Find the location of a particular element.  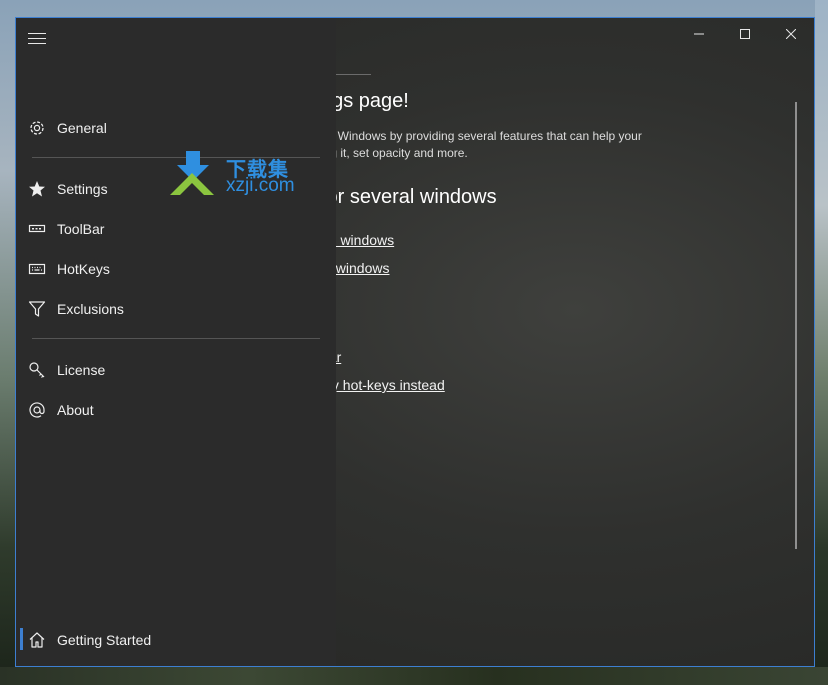

desktop-background-bottom is located at coordinates (414, 676).